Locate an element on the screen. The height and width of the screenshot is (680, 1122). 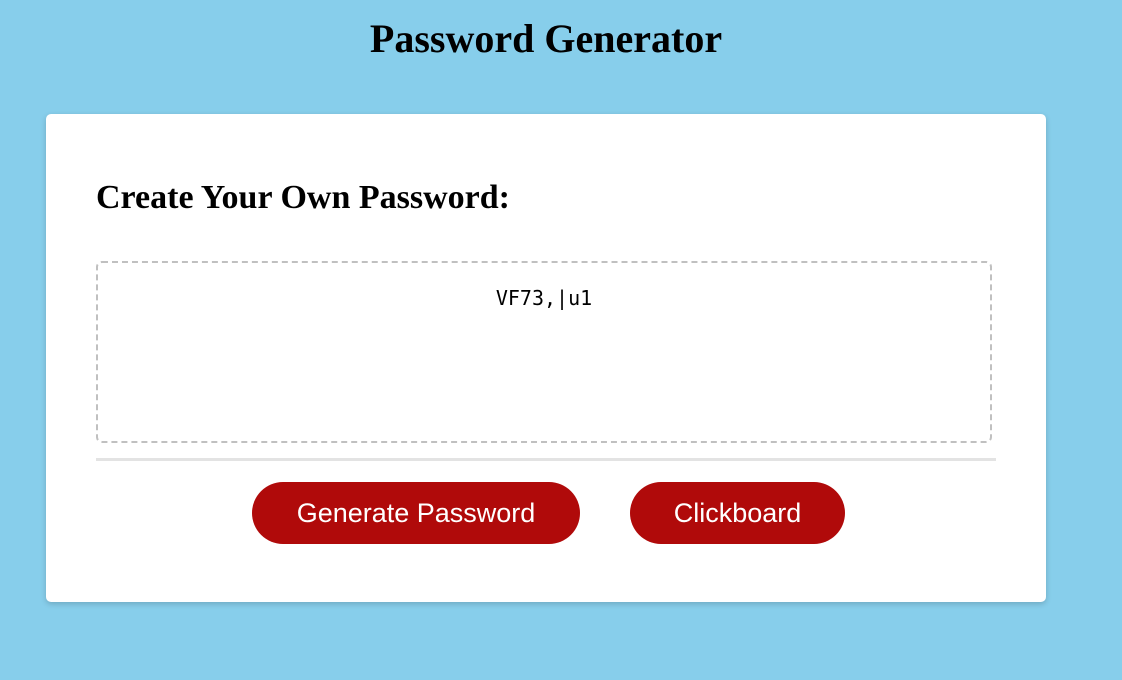
card-heading: Create Your Own Password: is located at coordinates (303, 197).